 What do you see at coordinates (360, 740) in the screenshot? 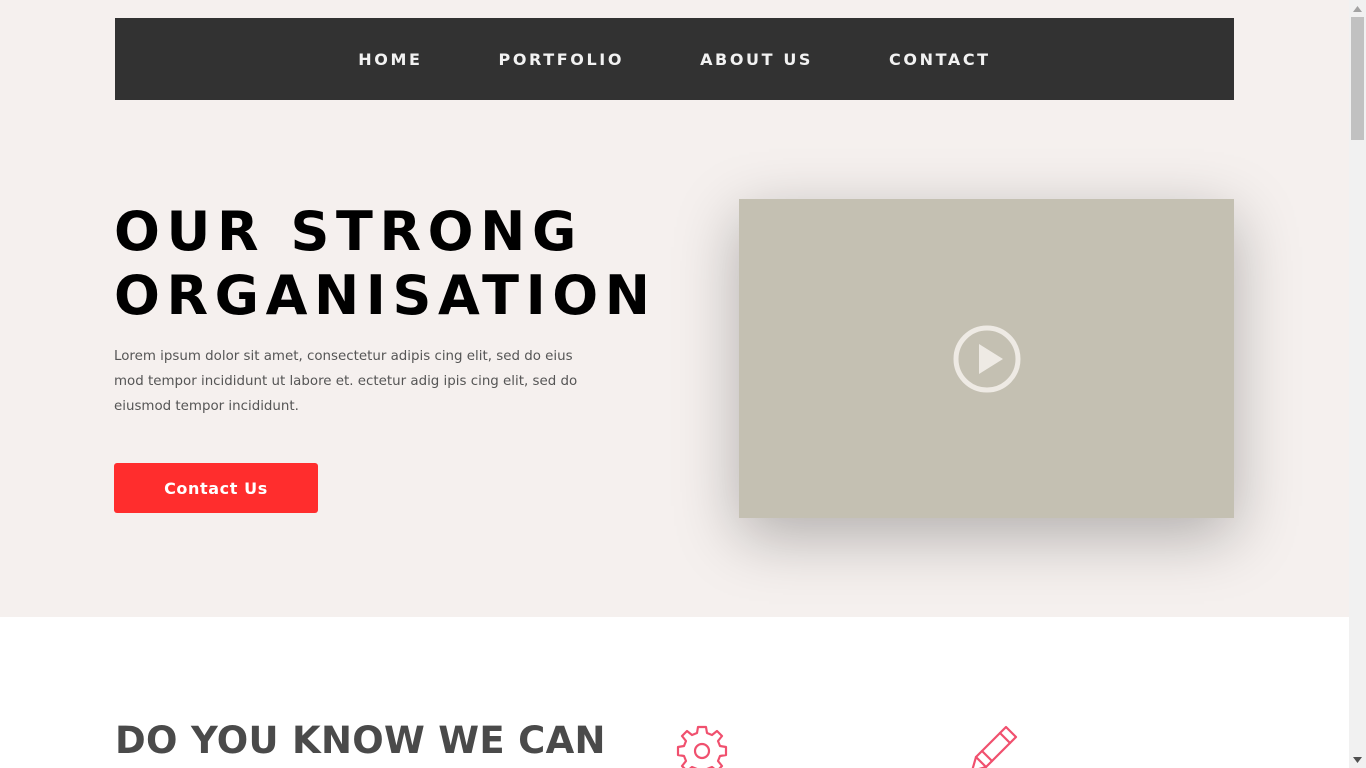
I see `section-title: DO YOU KNOW WE CAN` at bounding box center [360, 740].